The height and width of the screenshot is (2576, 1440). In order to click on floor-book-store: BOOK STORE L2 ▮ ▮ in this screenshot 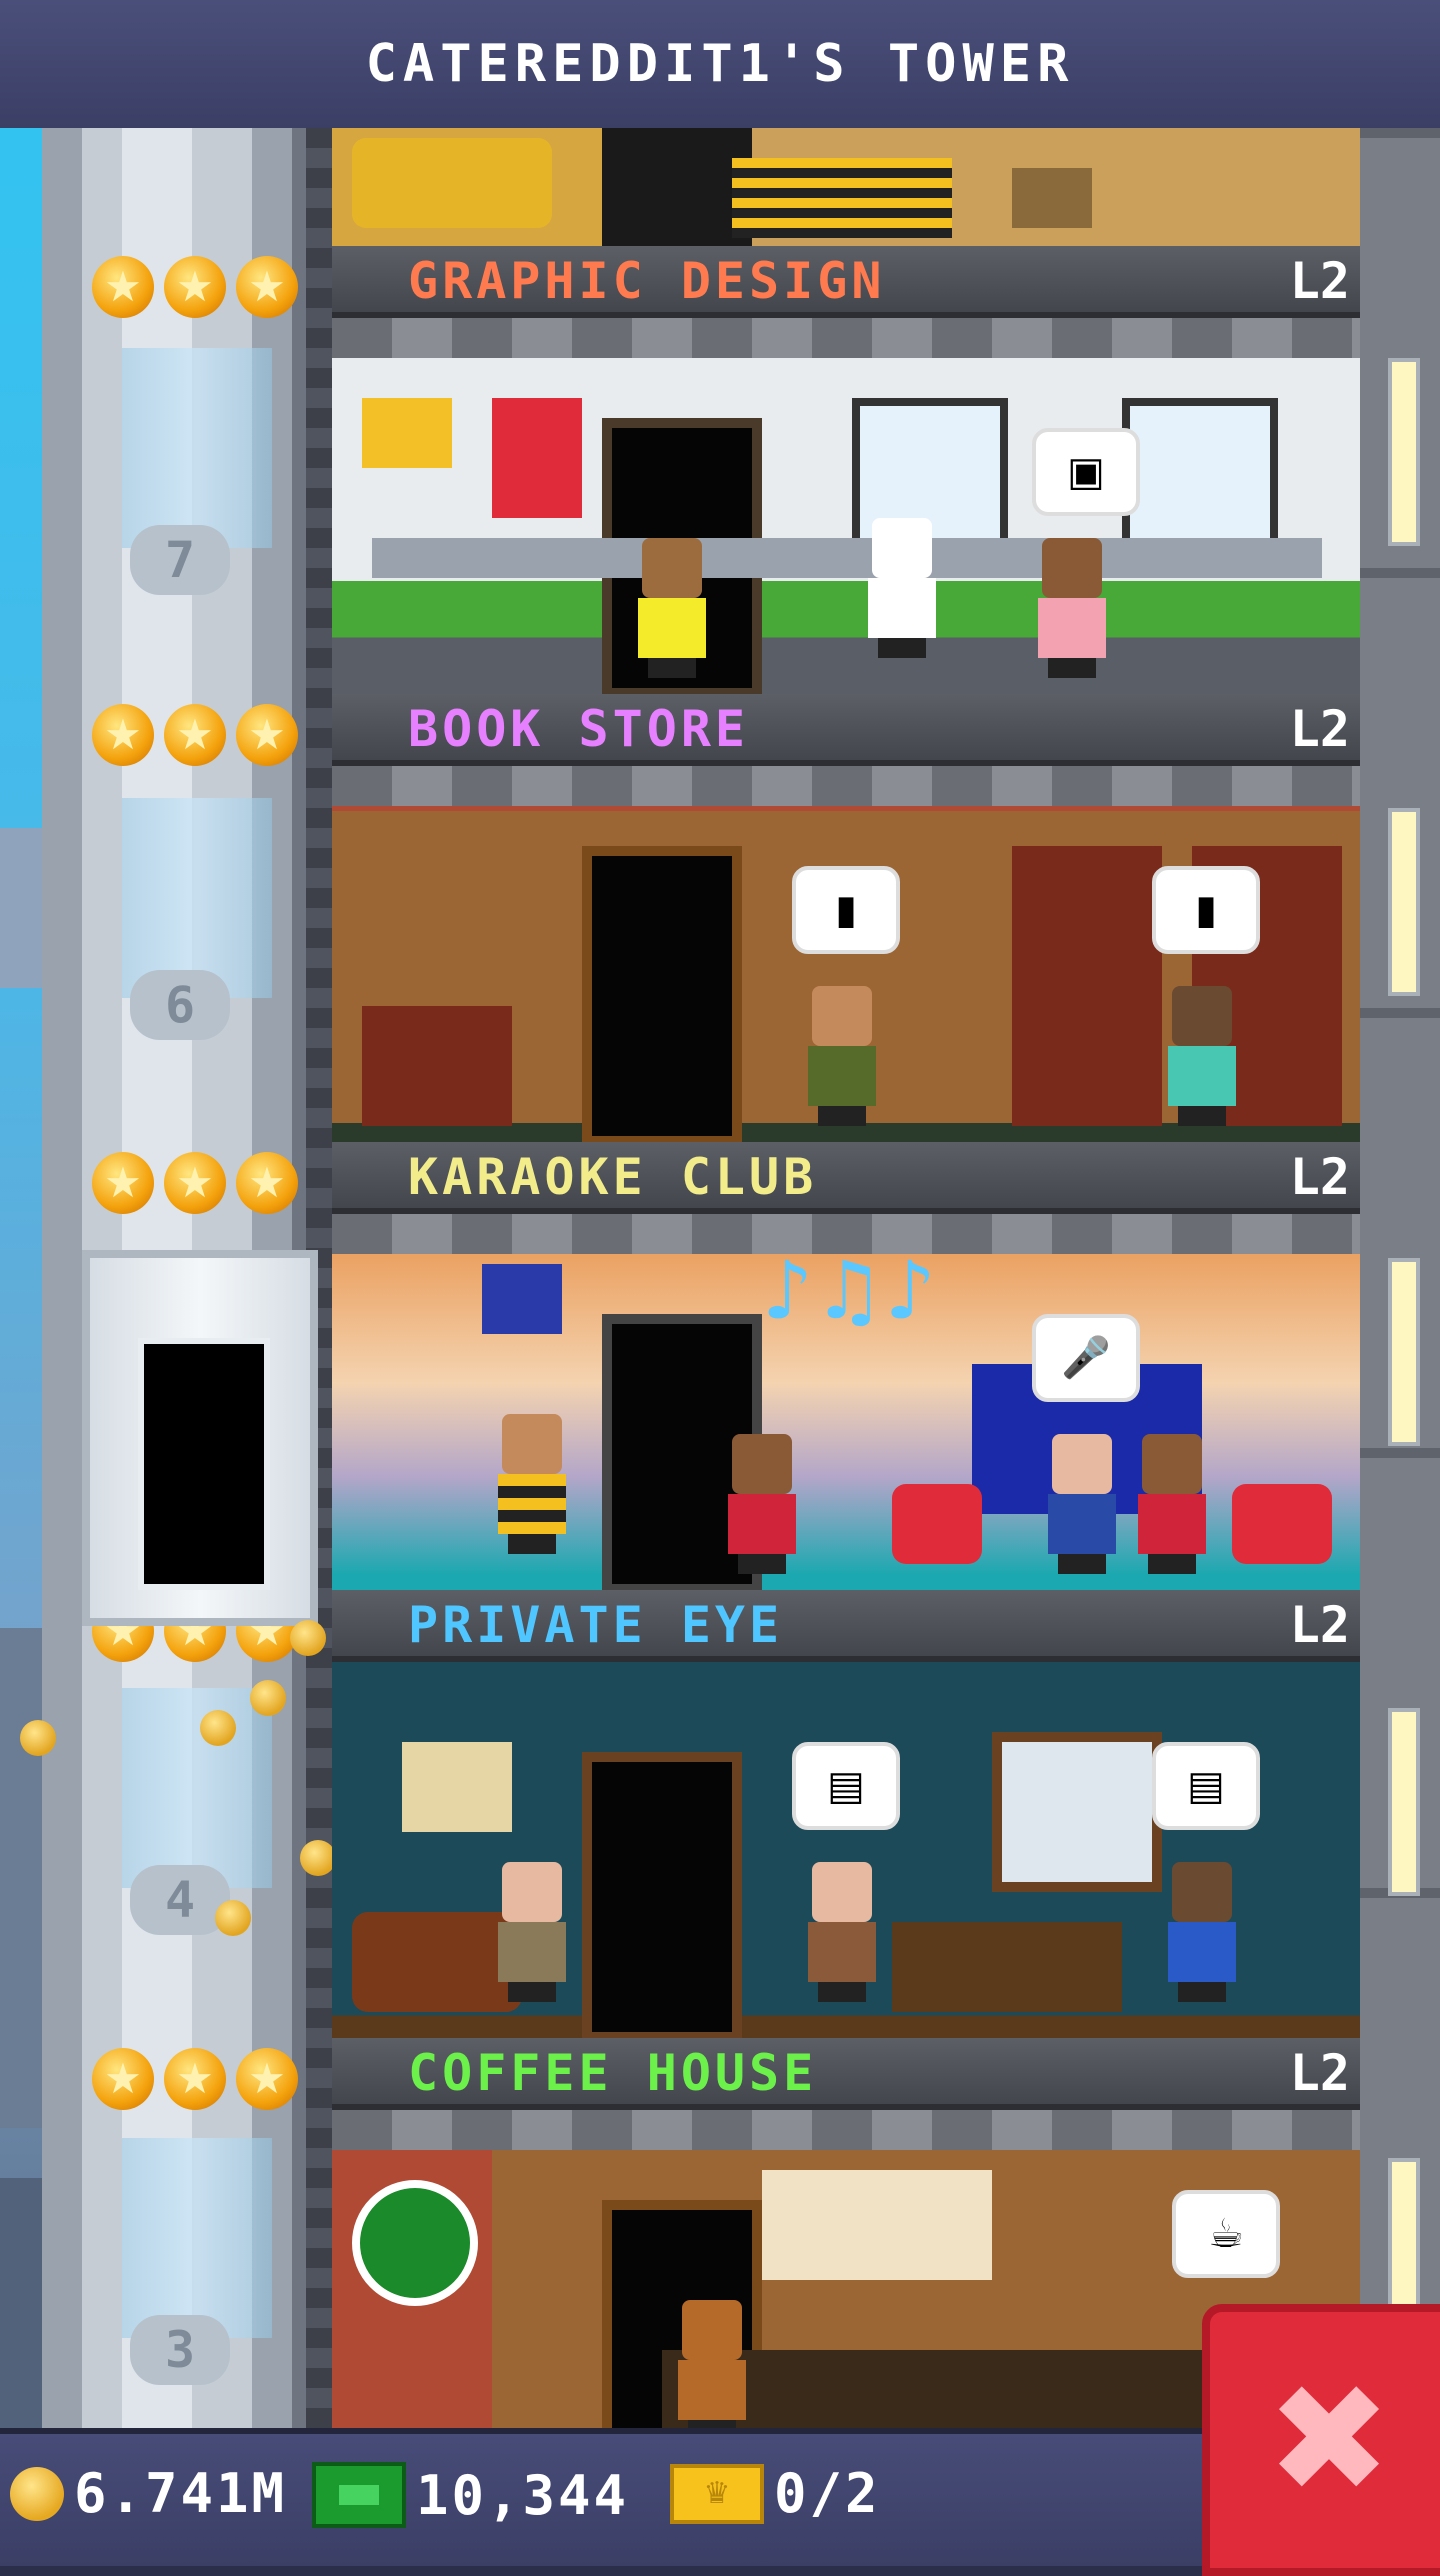, I will do `click(846, 918)`.